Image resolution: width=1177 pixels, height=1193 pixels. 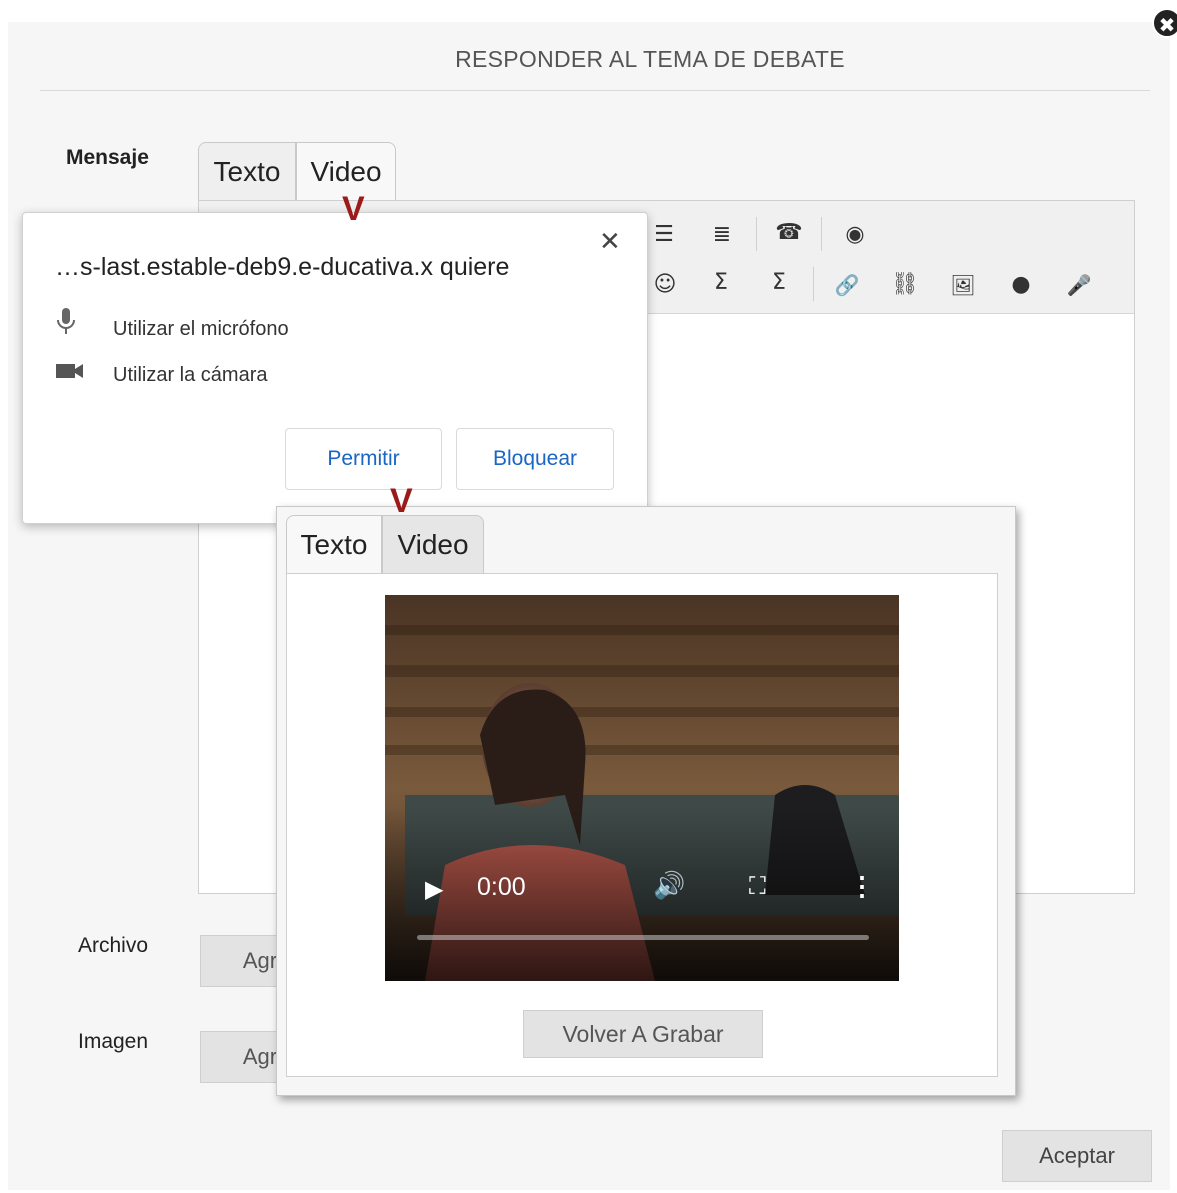 What do you see at coordinates (113, 1041) in the screenshot?
I see `imagen-label: Imagen` at bounding box center [113, 1041].